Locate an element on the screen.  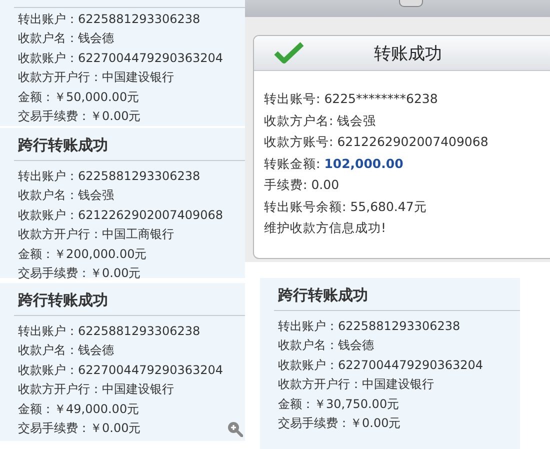
result-line: 收款方账号: 6212262902007409068 is located at coordinates (376, 142).